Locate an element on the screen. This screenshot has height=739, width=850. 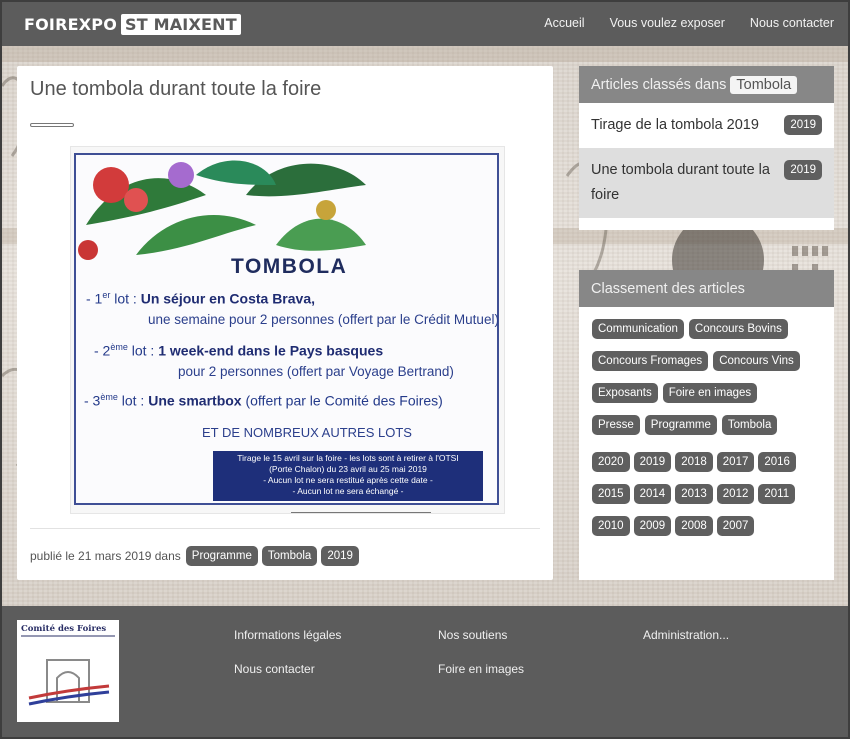
lot-2-main: 1 week-end dans le Pays basques is located at coordinates (271, 350).